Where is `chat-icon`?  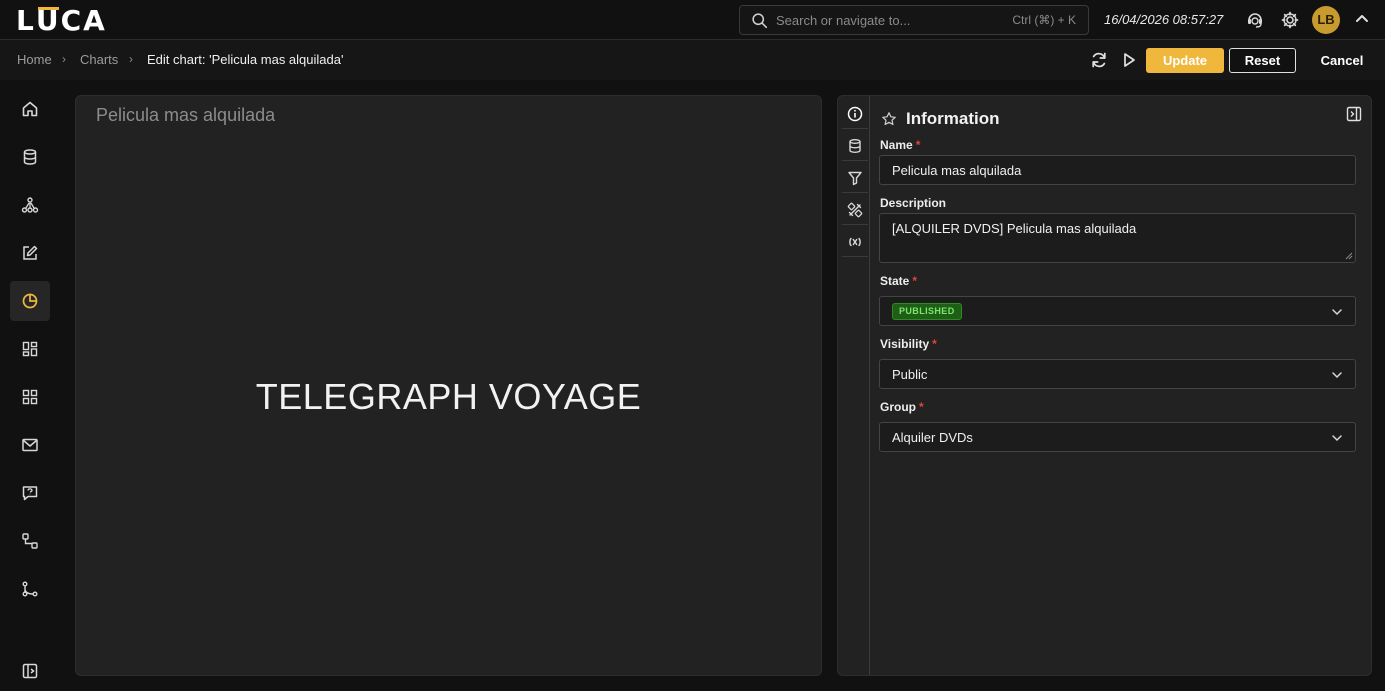
chat-icon is located at coordinates (30, 493).